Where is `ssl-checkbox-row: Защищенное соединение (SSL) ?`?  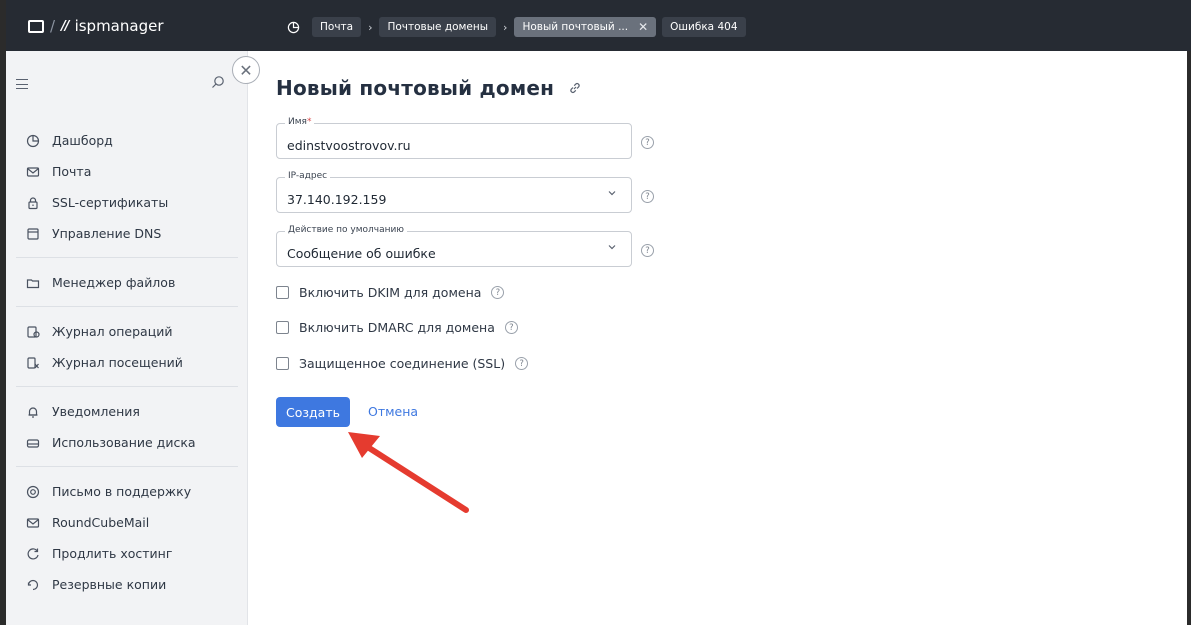
ssl-checkbox-row: Защищенное соединение (SSL) ? is located at coordinates (402, 363).